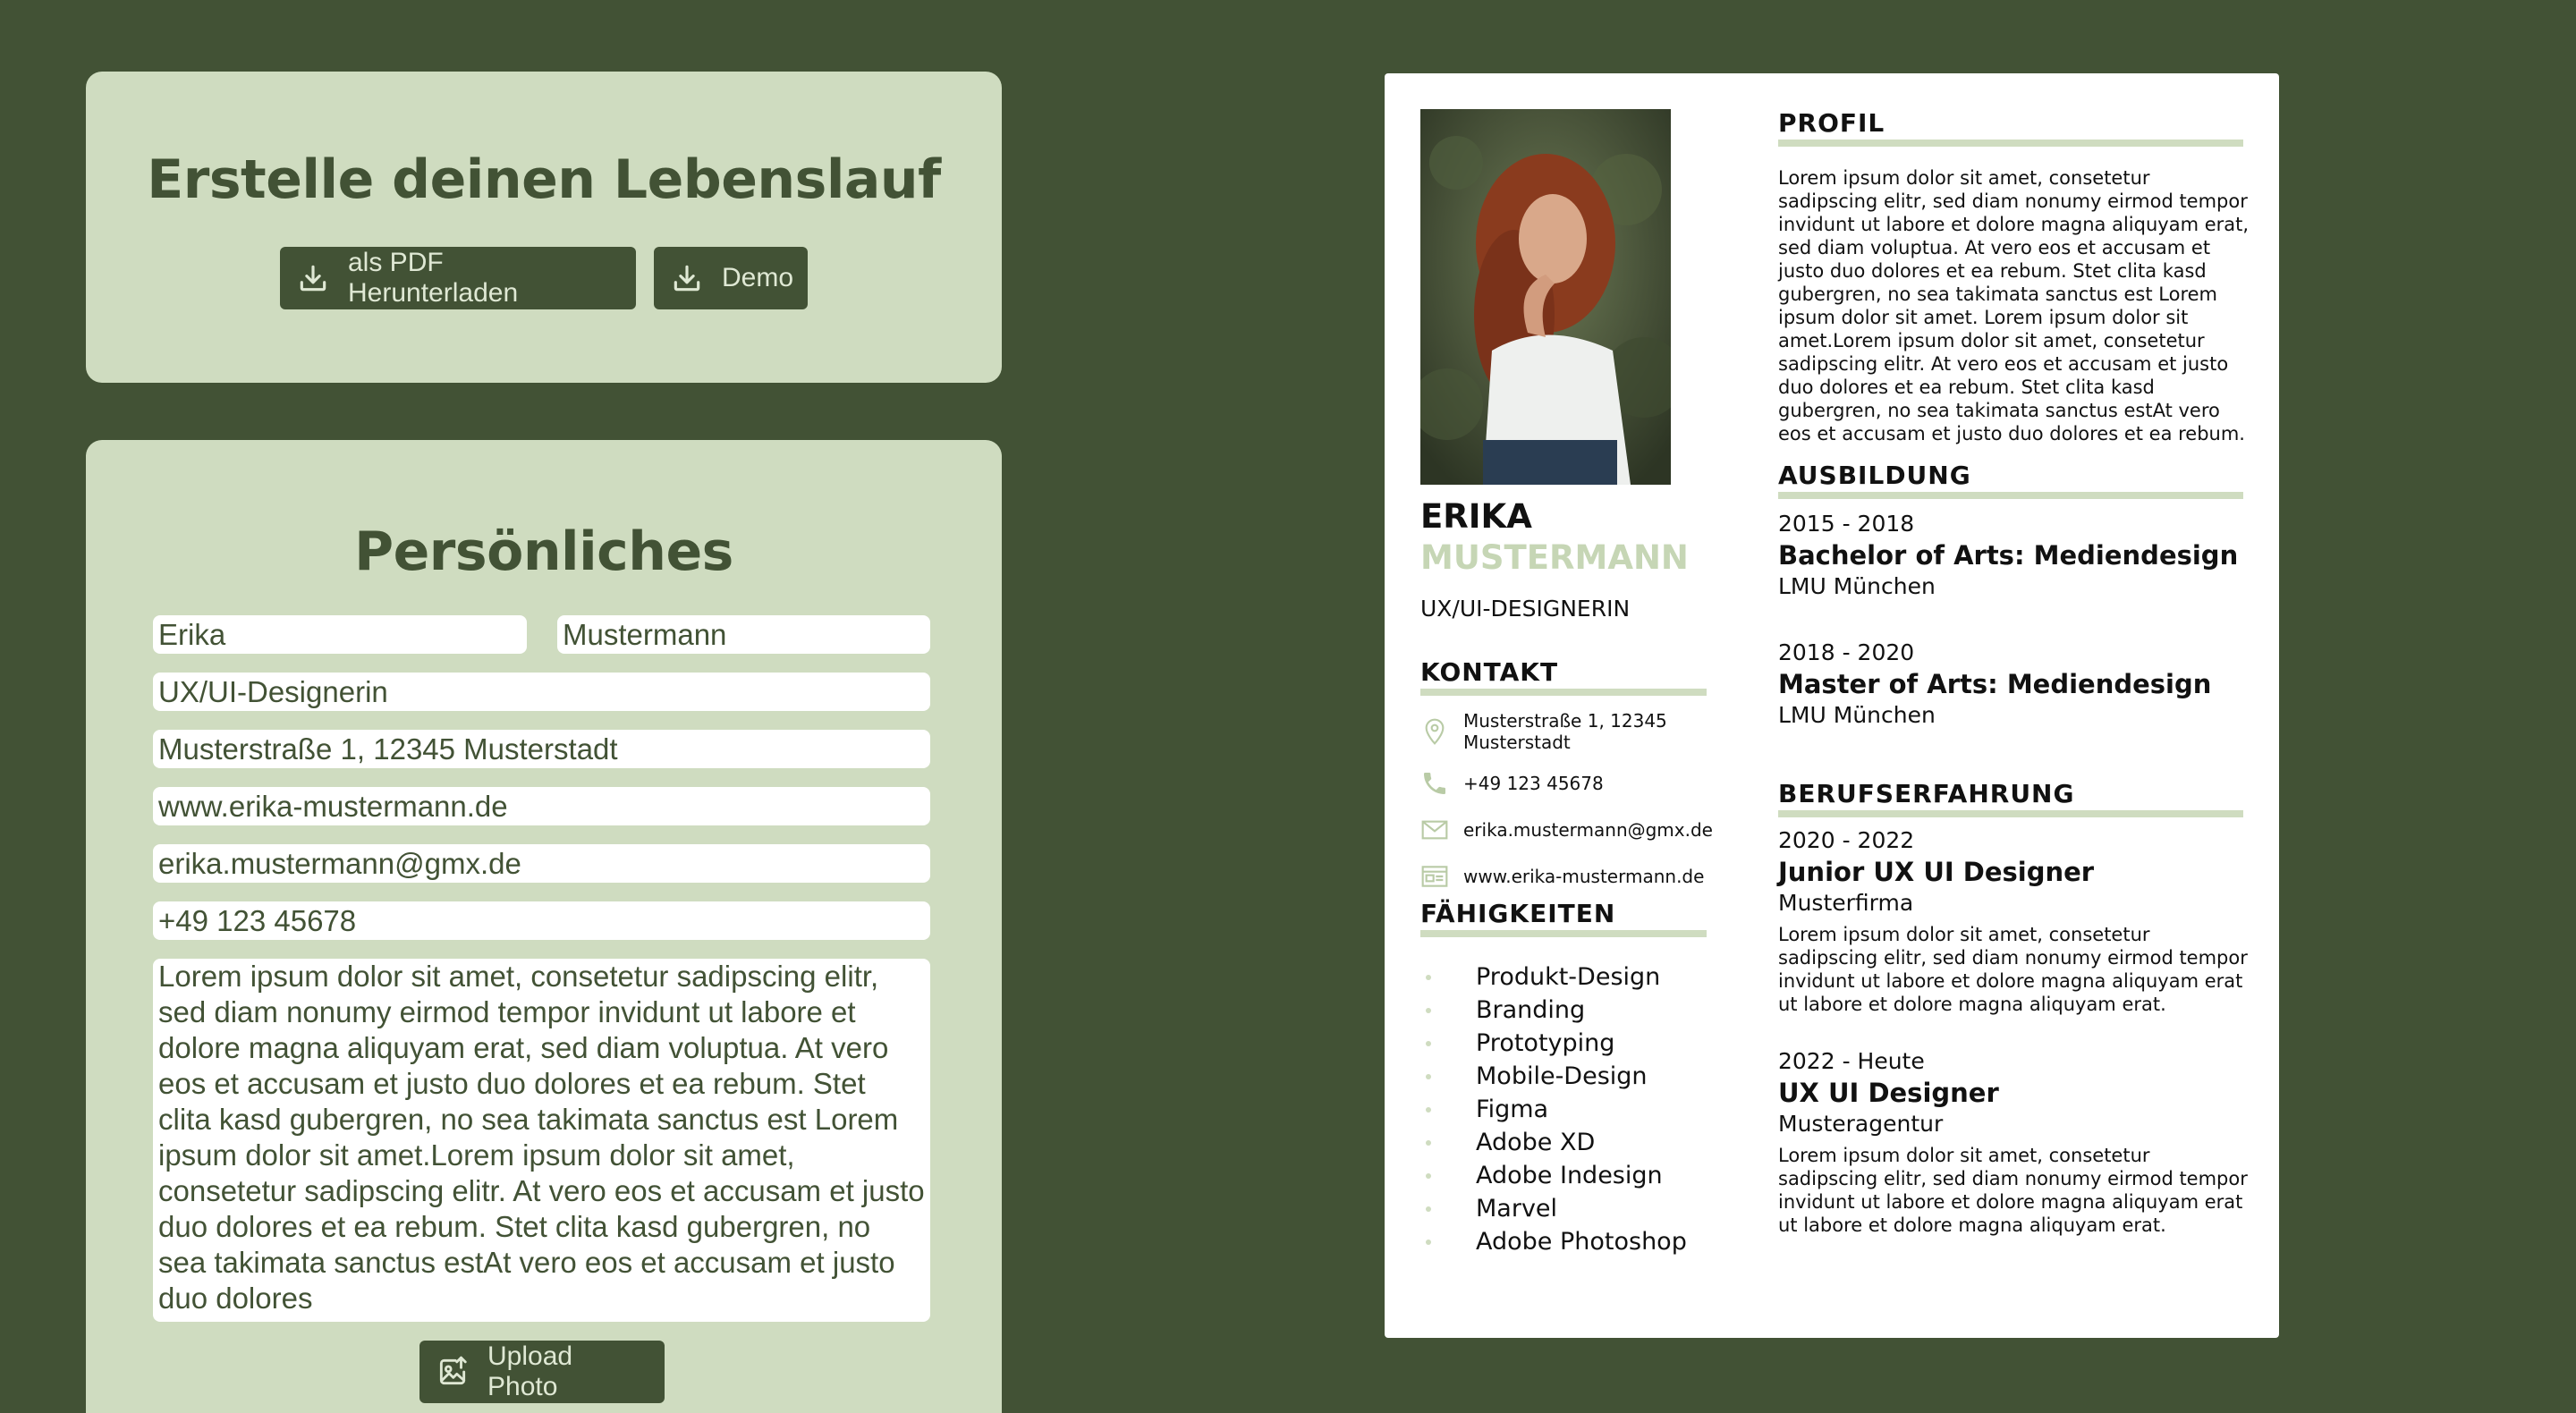 Image resolution: width=2576 pixels, height=1413 pixels. I want to click on download-pdf-button: als PDF Herunterladen, so click(458, 278).